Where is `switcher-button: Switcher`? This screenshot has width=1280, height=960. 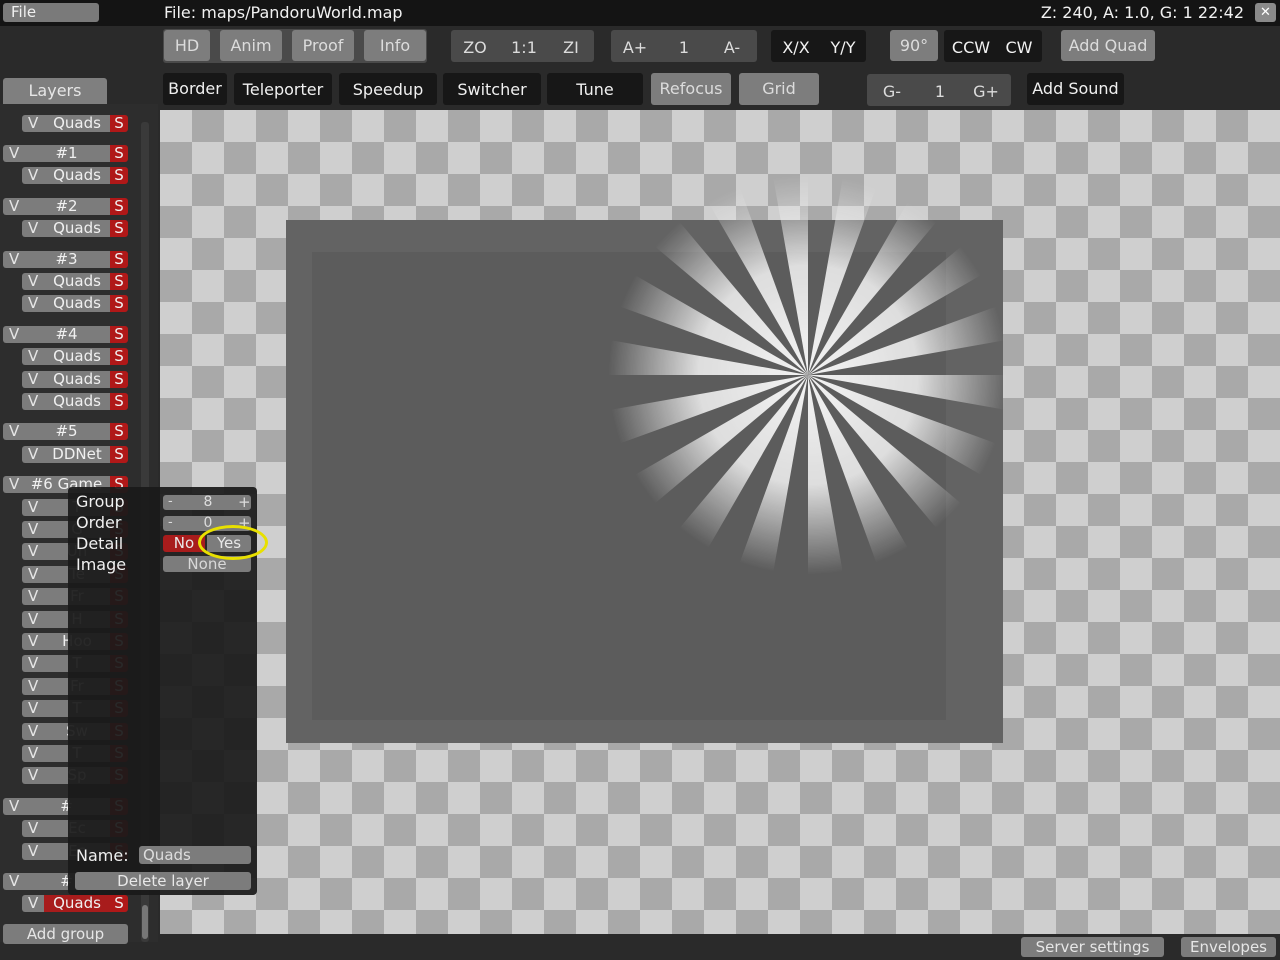
switcher-button: Switcher is located at coordinates (492, 89).